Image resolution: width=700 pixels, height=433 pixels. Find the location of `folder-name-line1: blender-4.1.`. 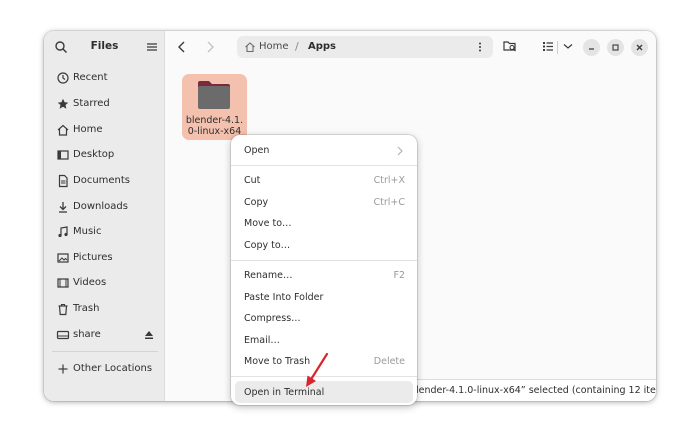

folder-name-line1: blender-4.1. is located at coordinates (214, 120).